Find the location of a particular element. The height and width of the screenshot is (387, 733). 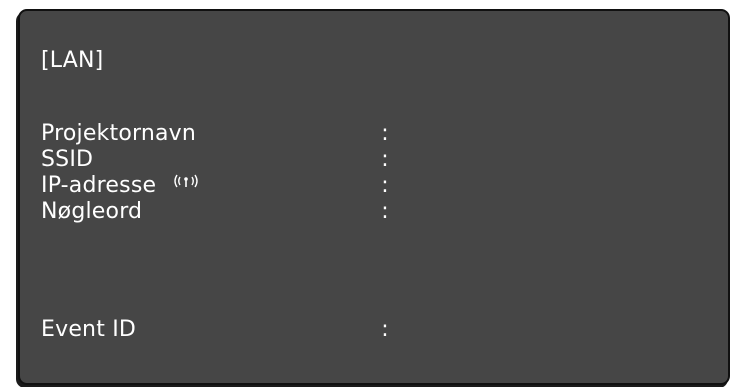

ip-address-row-label: IP-adresse is located at coordinates (122, 186).